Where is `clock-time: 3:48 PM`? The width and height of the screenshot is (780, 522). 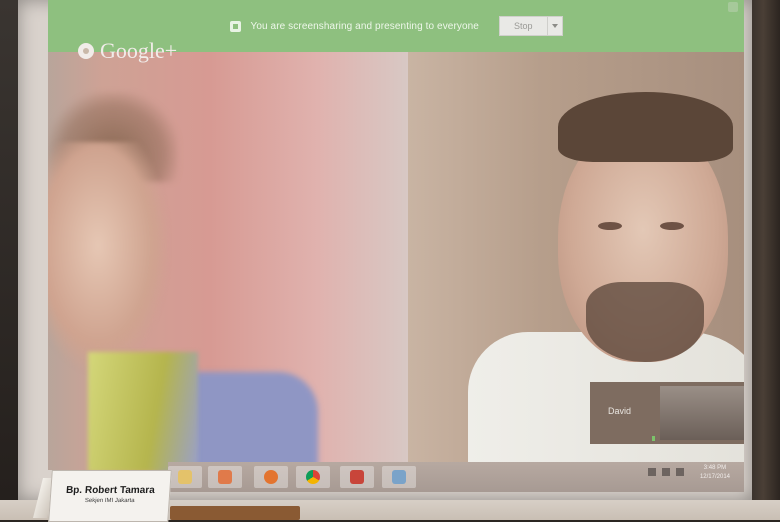
clock-time: 3:48 PM is located at coordinates (715, 468).